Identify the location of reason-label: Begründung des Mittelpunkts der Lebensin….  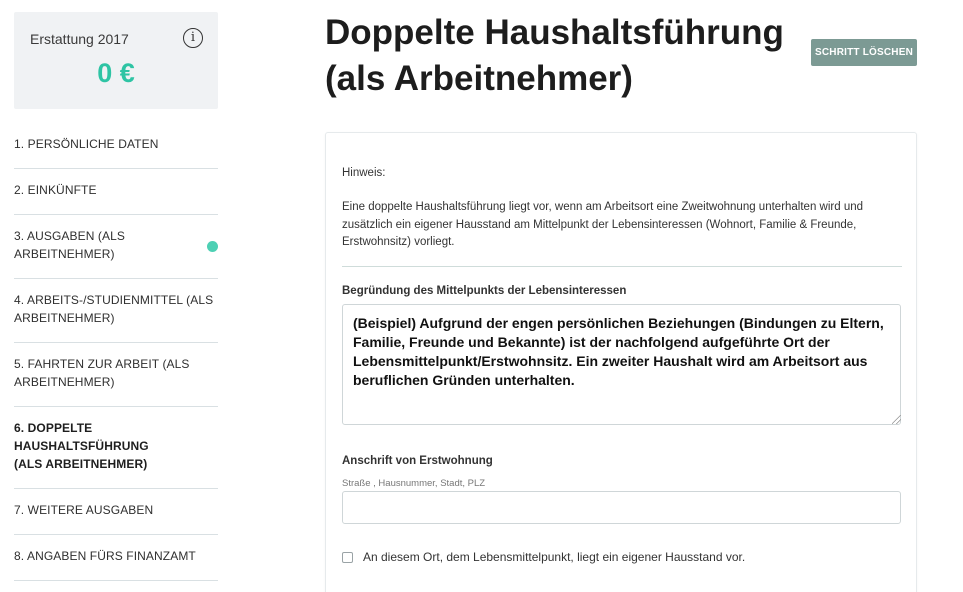
(484, 291).